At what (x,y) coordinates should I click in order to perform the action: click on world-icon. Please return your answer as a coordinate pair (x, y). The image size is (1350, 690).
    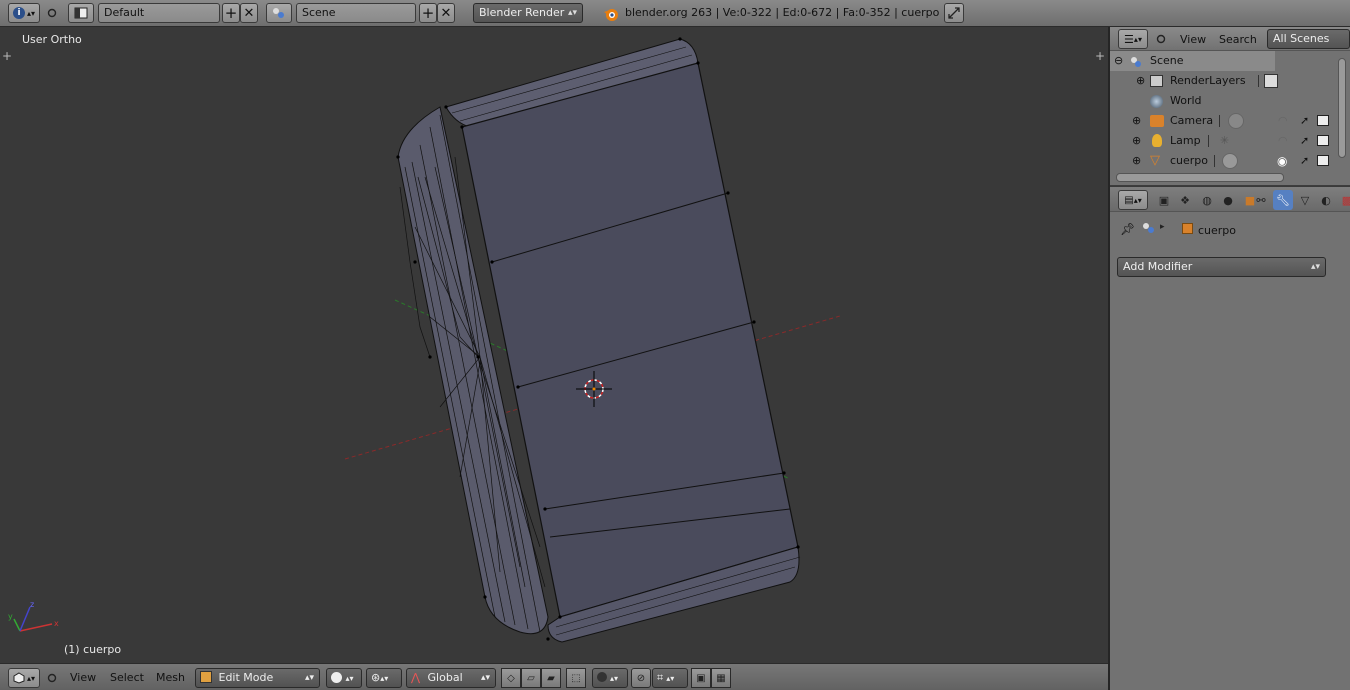
    Looking at the image, I should click on (1156, 101).